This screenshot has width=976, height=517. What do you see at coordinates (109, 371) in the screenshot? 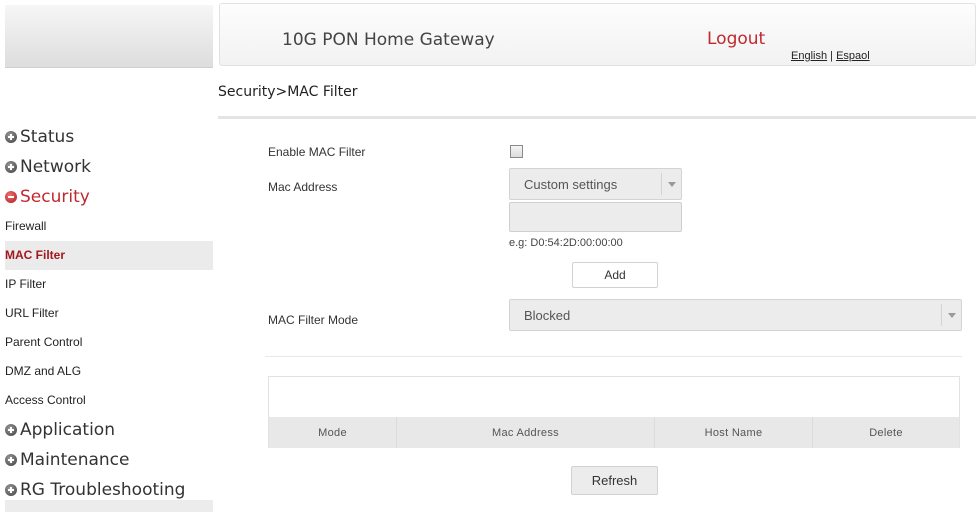
I see `sidebar-subitem-dmz-alg: DMZ and ALG` at bounding box center [109, 371].